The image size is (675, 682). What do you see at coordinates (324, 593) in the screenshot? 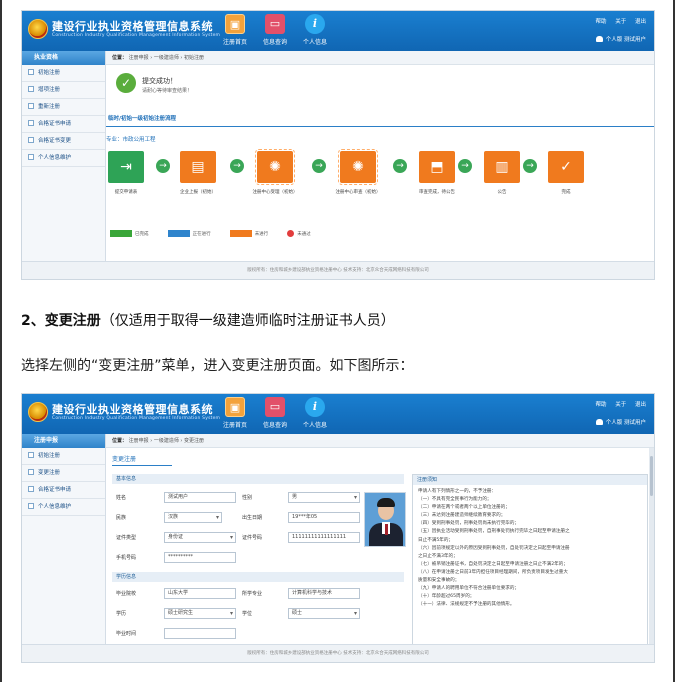
I see `major-field: 计算机科学与技术` at bounding box center [324, 593].